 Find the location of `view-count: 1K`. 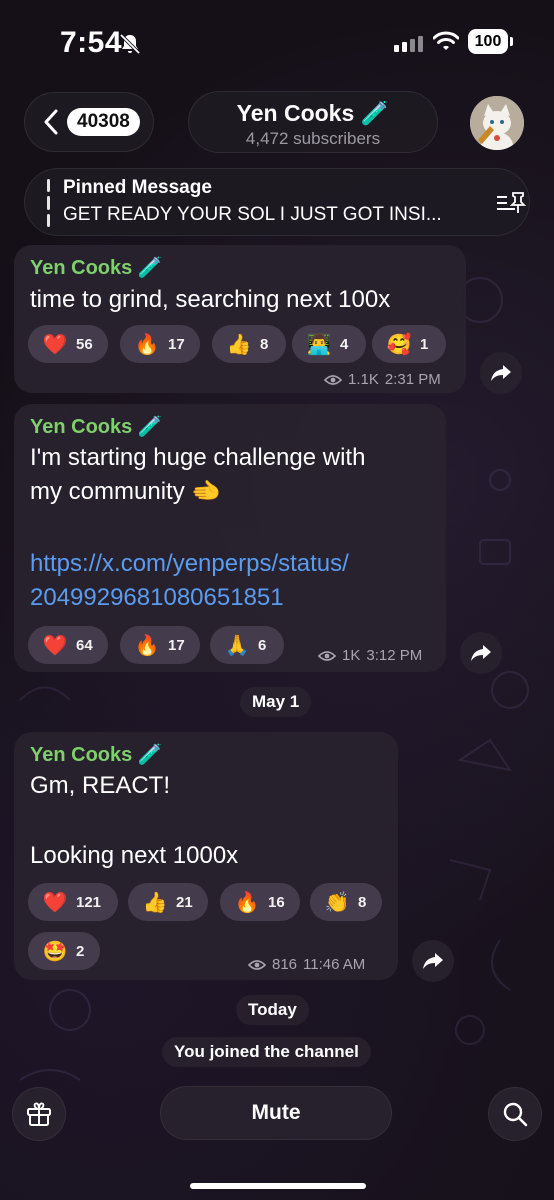

view-count: 1K is located at coordinates (351, 655).